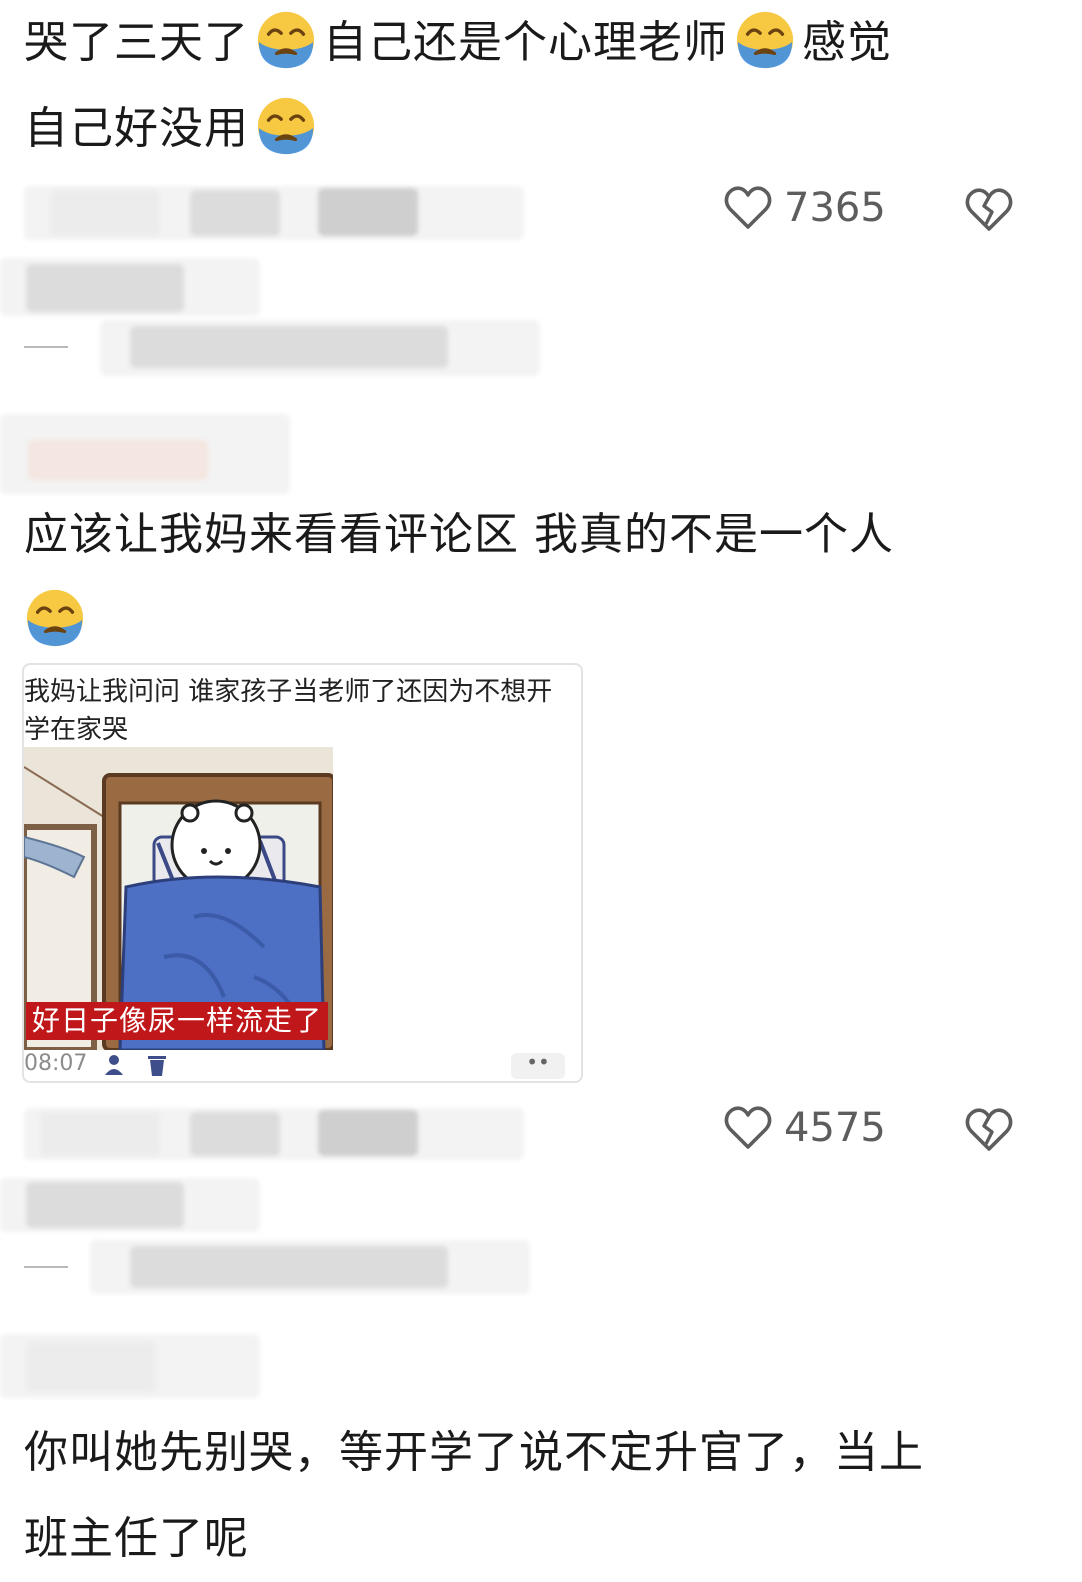  I want to click on comment-3-line: 班主任了呢, so click(136, 1538).